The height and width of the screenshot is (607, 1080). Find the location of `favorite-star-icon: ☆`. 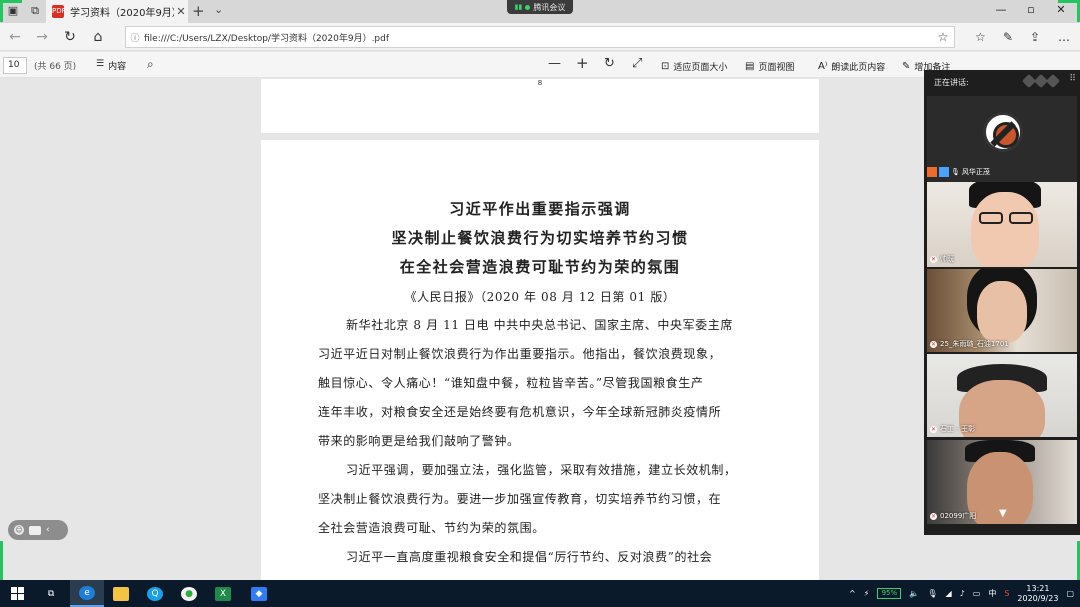

favorite-star-icon: ☆ is located at coordinates (943, 37).